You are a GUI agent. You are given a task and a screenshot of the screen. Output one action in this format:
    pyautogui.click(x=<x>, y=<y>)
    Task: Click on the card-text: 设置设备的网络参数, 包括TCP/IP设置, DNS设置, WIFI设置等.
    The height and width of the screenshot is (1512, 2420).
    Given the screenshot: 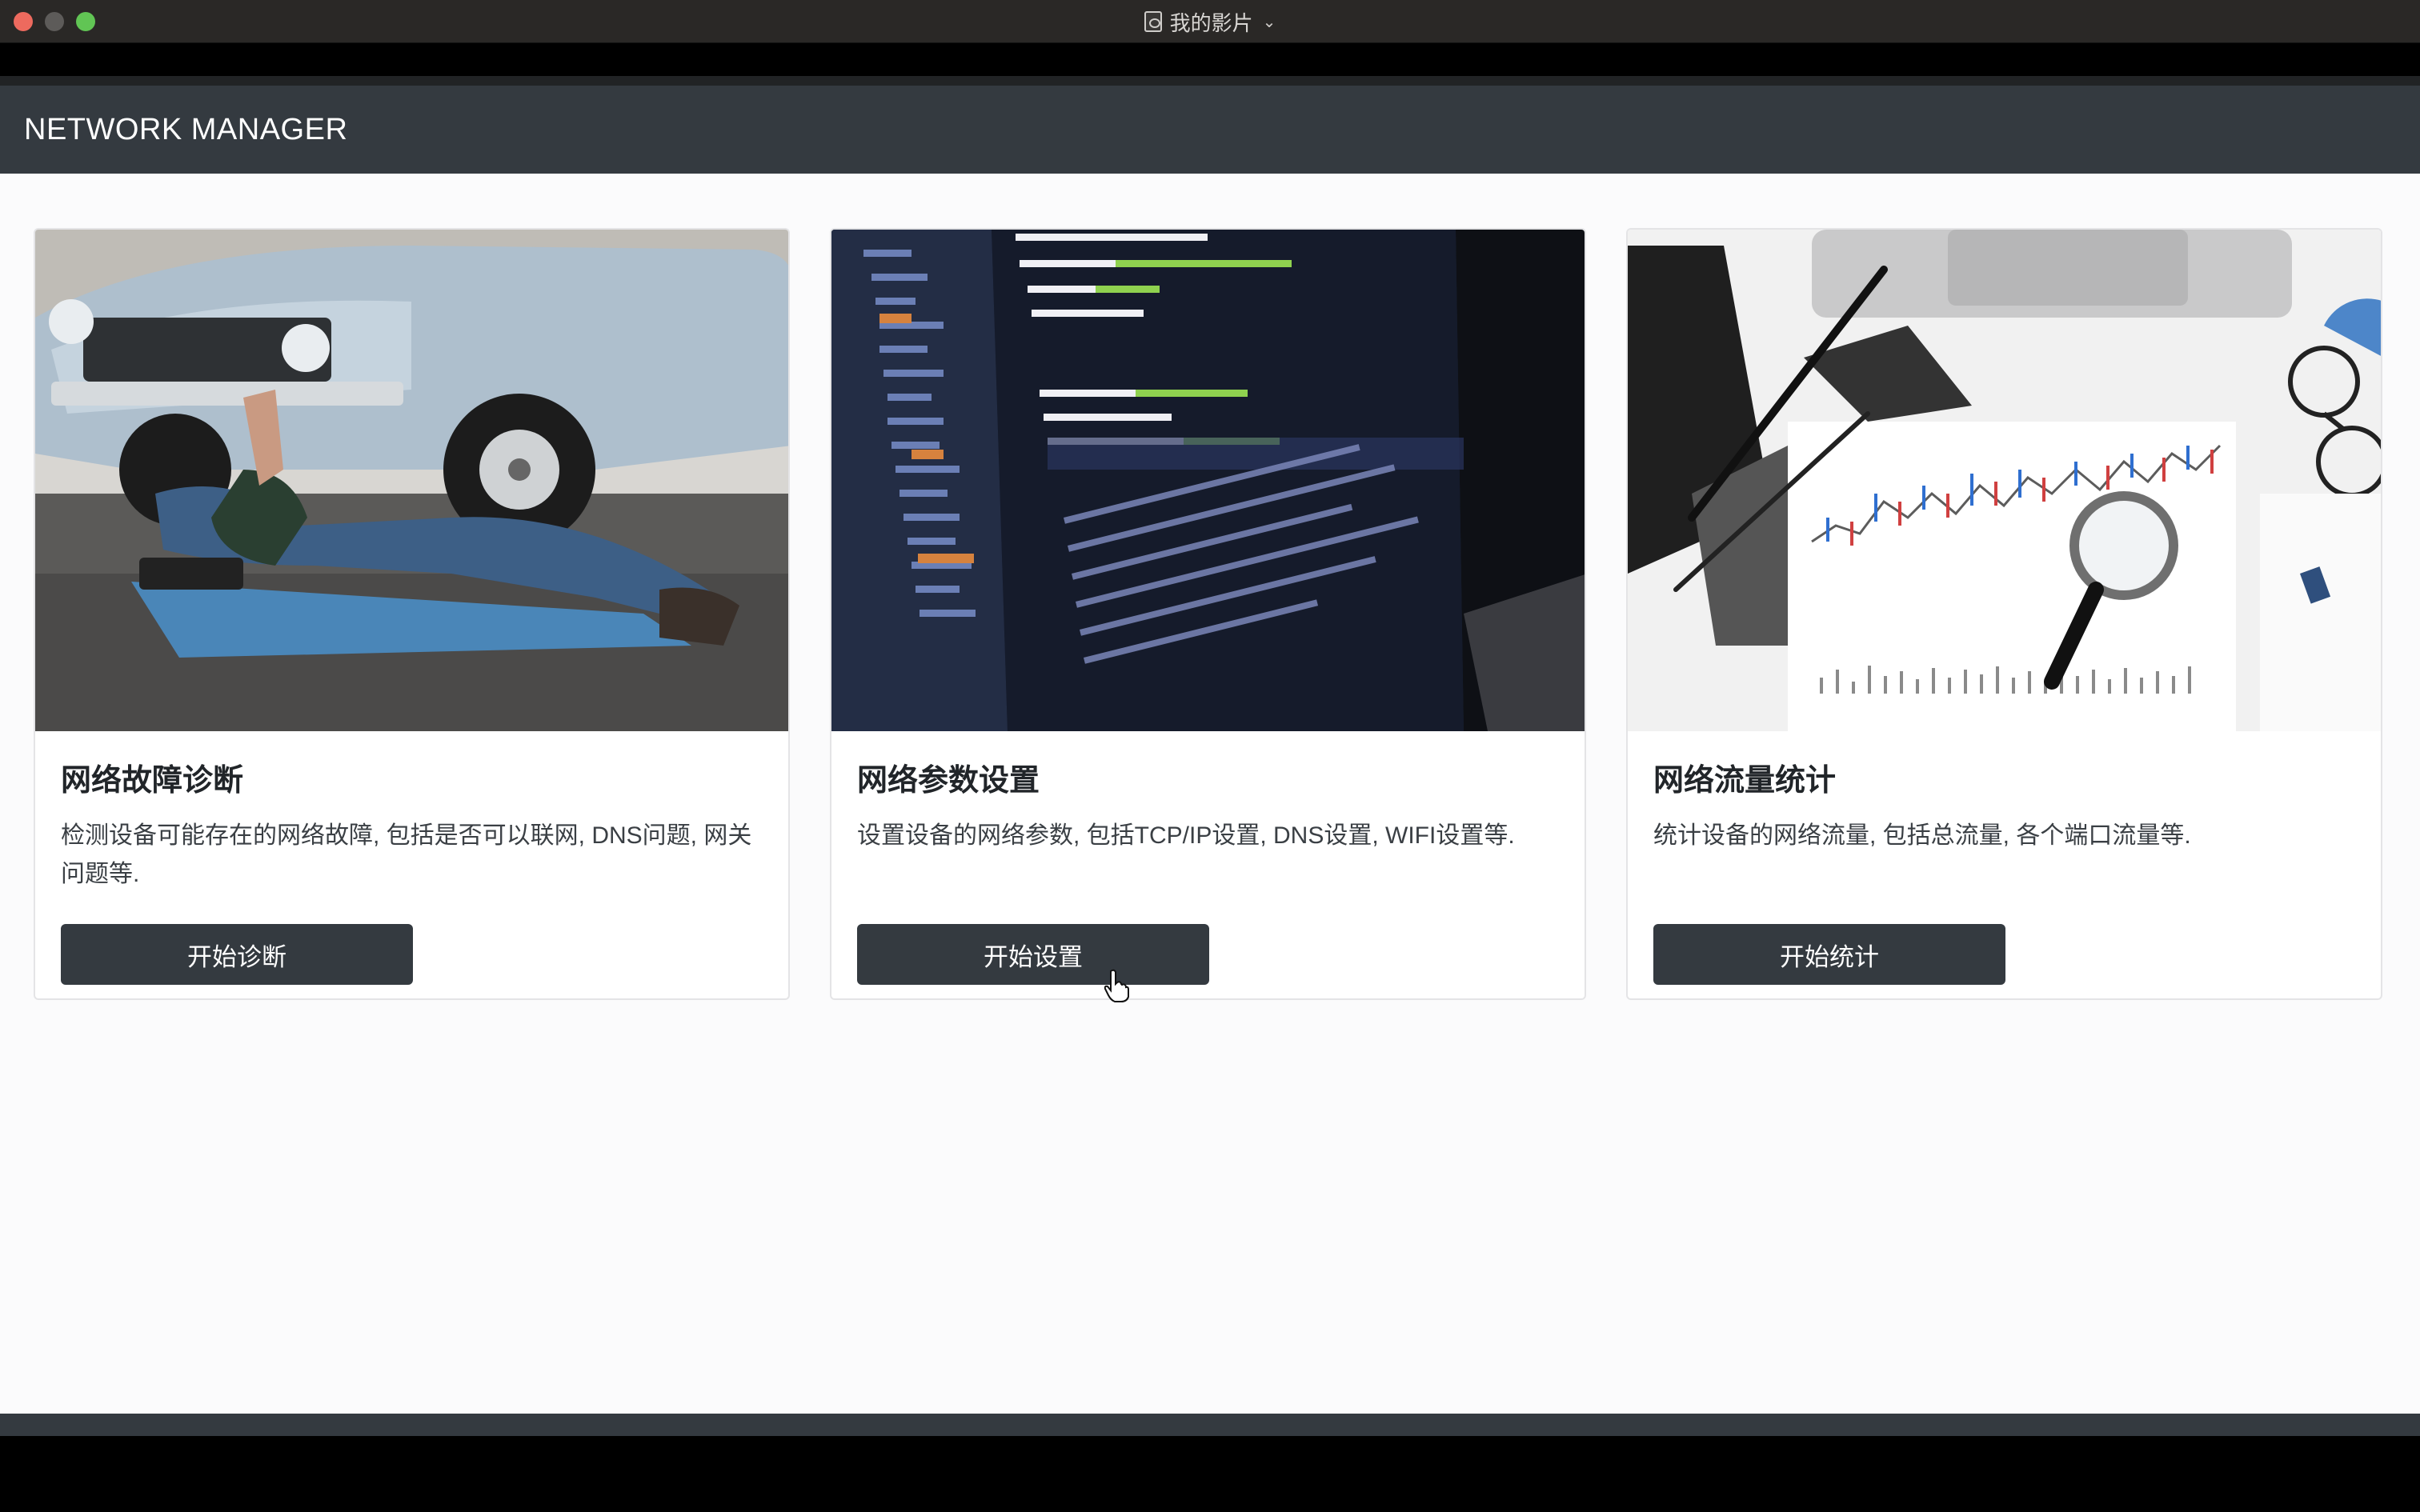 What is the action you would take?
    pyautogui.click(x=1186, y=835)
    